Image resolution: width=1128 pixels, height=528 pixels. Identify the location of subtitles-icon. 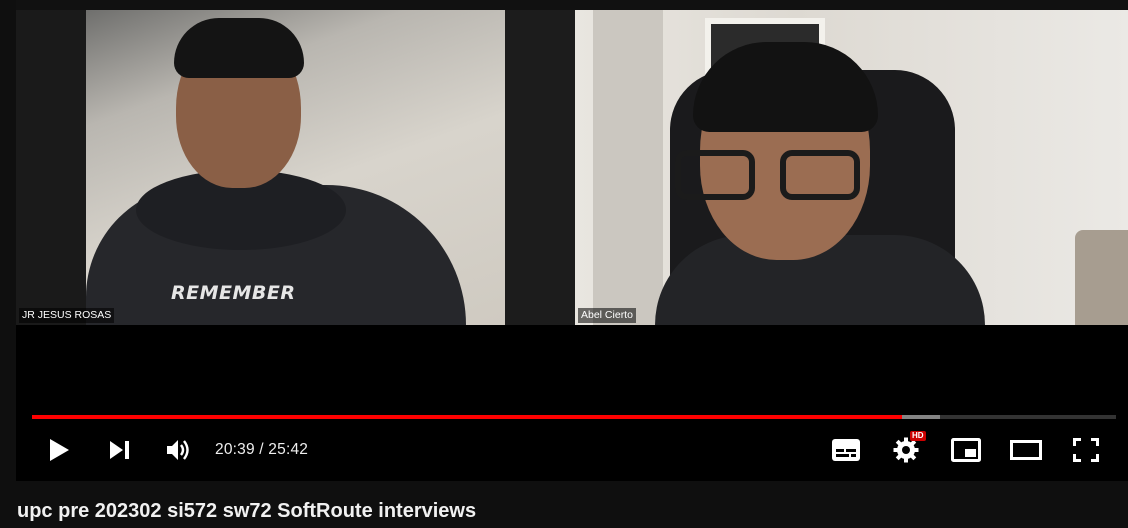
(846, 450).